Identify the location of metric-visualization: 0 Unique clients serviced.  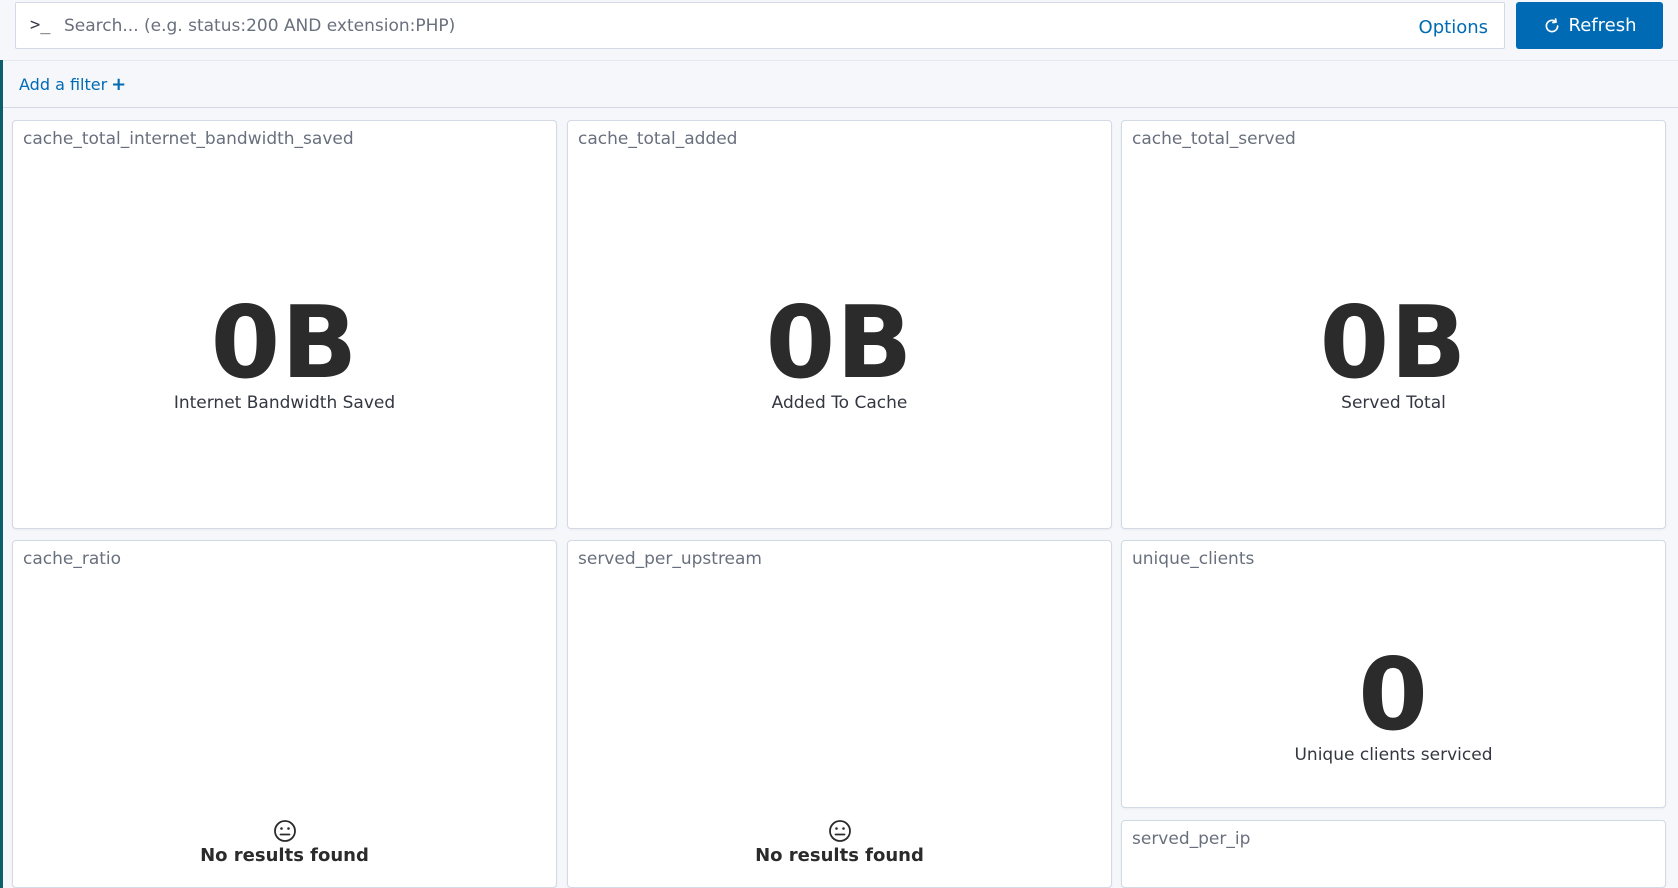
(1393, 701).